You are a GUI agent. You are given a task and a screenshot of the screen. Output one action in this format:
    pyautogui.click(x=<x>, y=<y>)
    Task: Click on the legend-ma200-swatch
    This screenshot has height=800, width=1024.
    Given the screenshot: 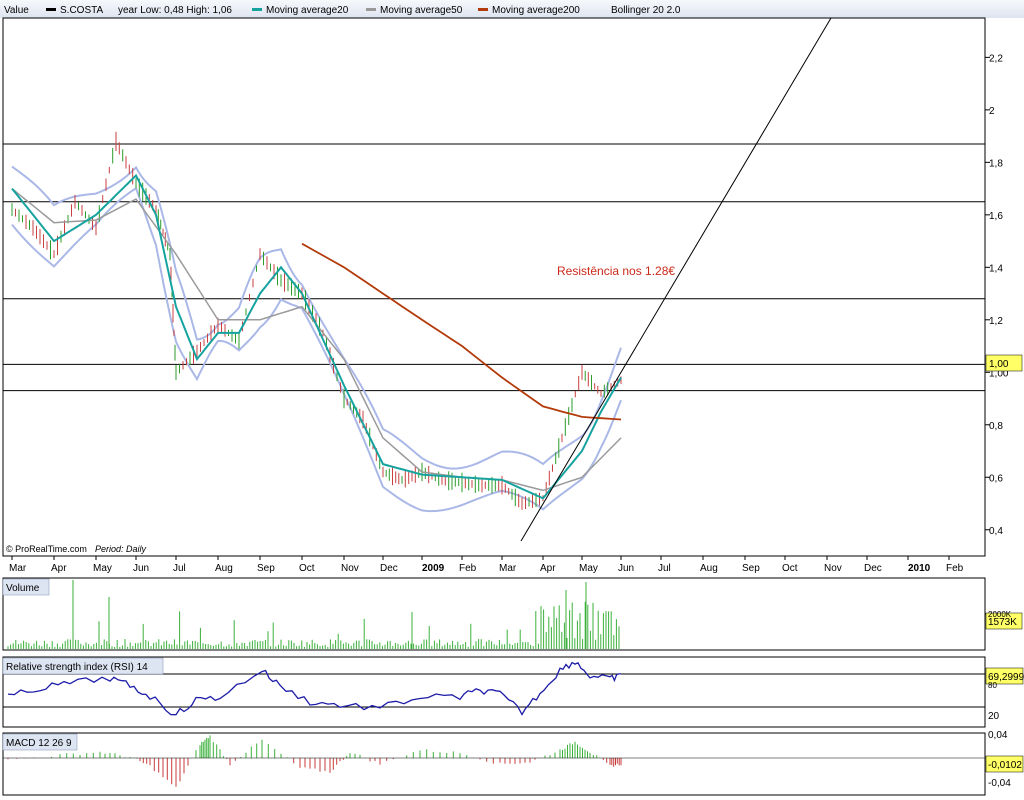 What is the action you would take?
    pyautogui.click(x=483, y=9)
    